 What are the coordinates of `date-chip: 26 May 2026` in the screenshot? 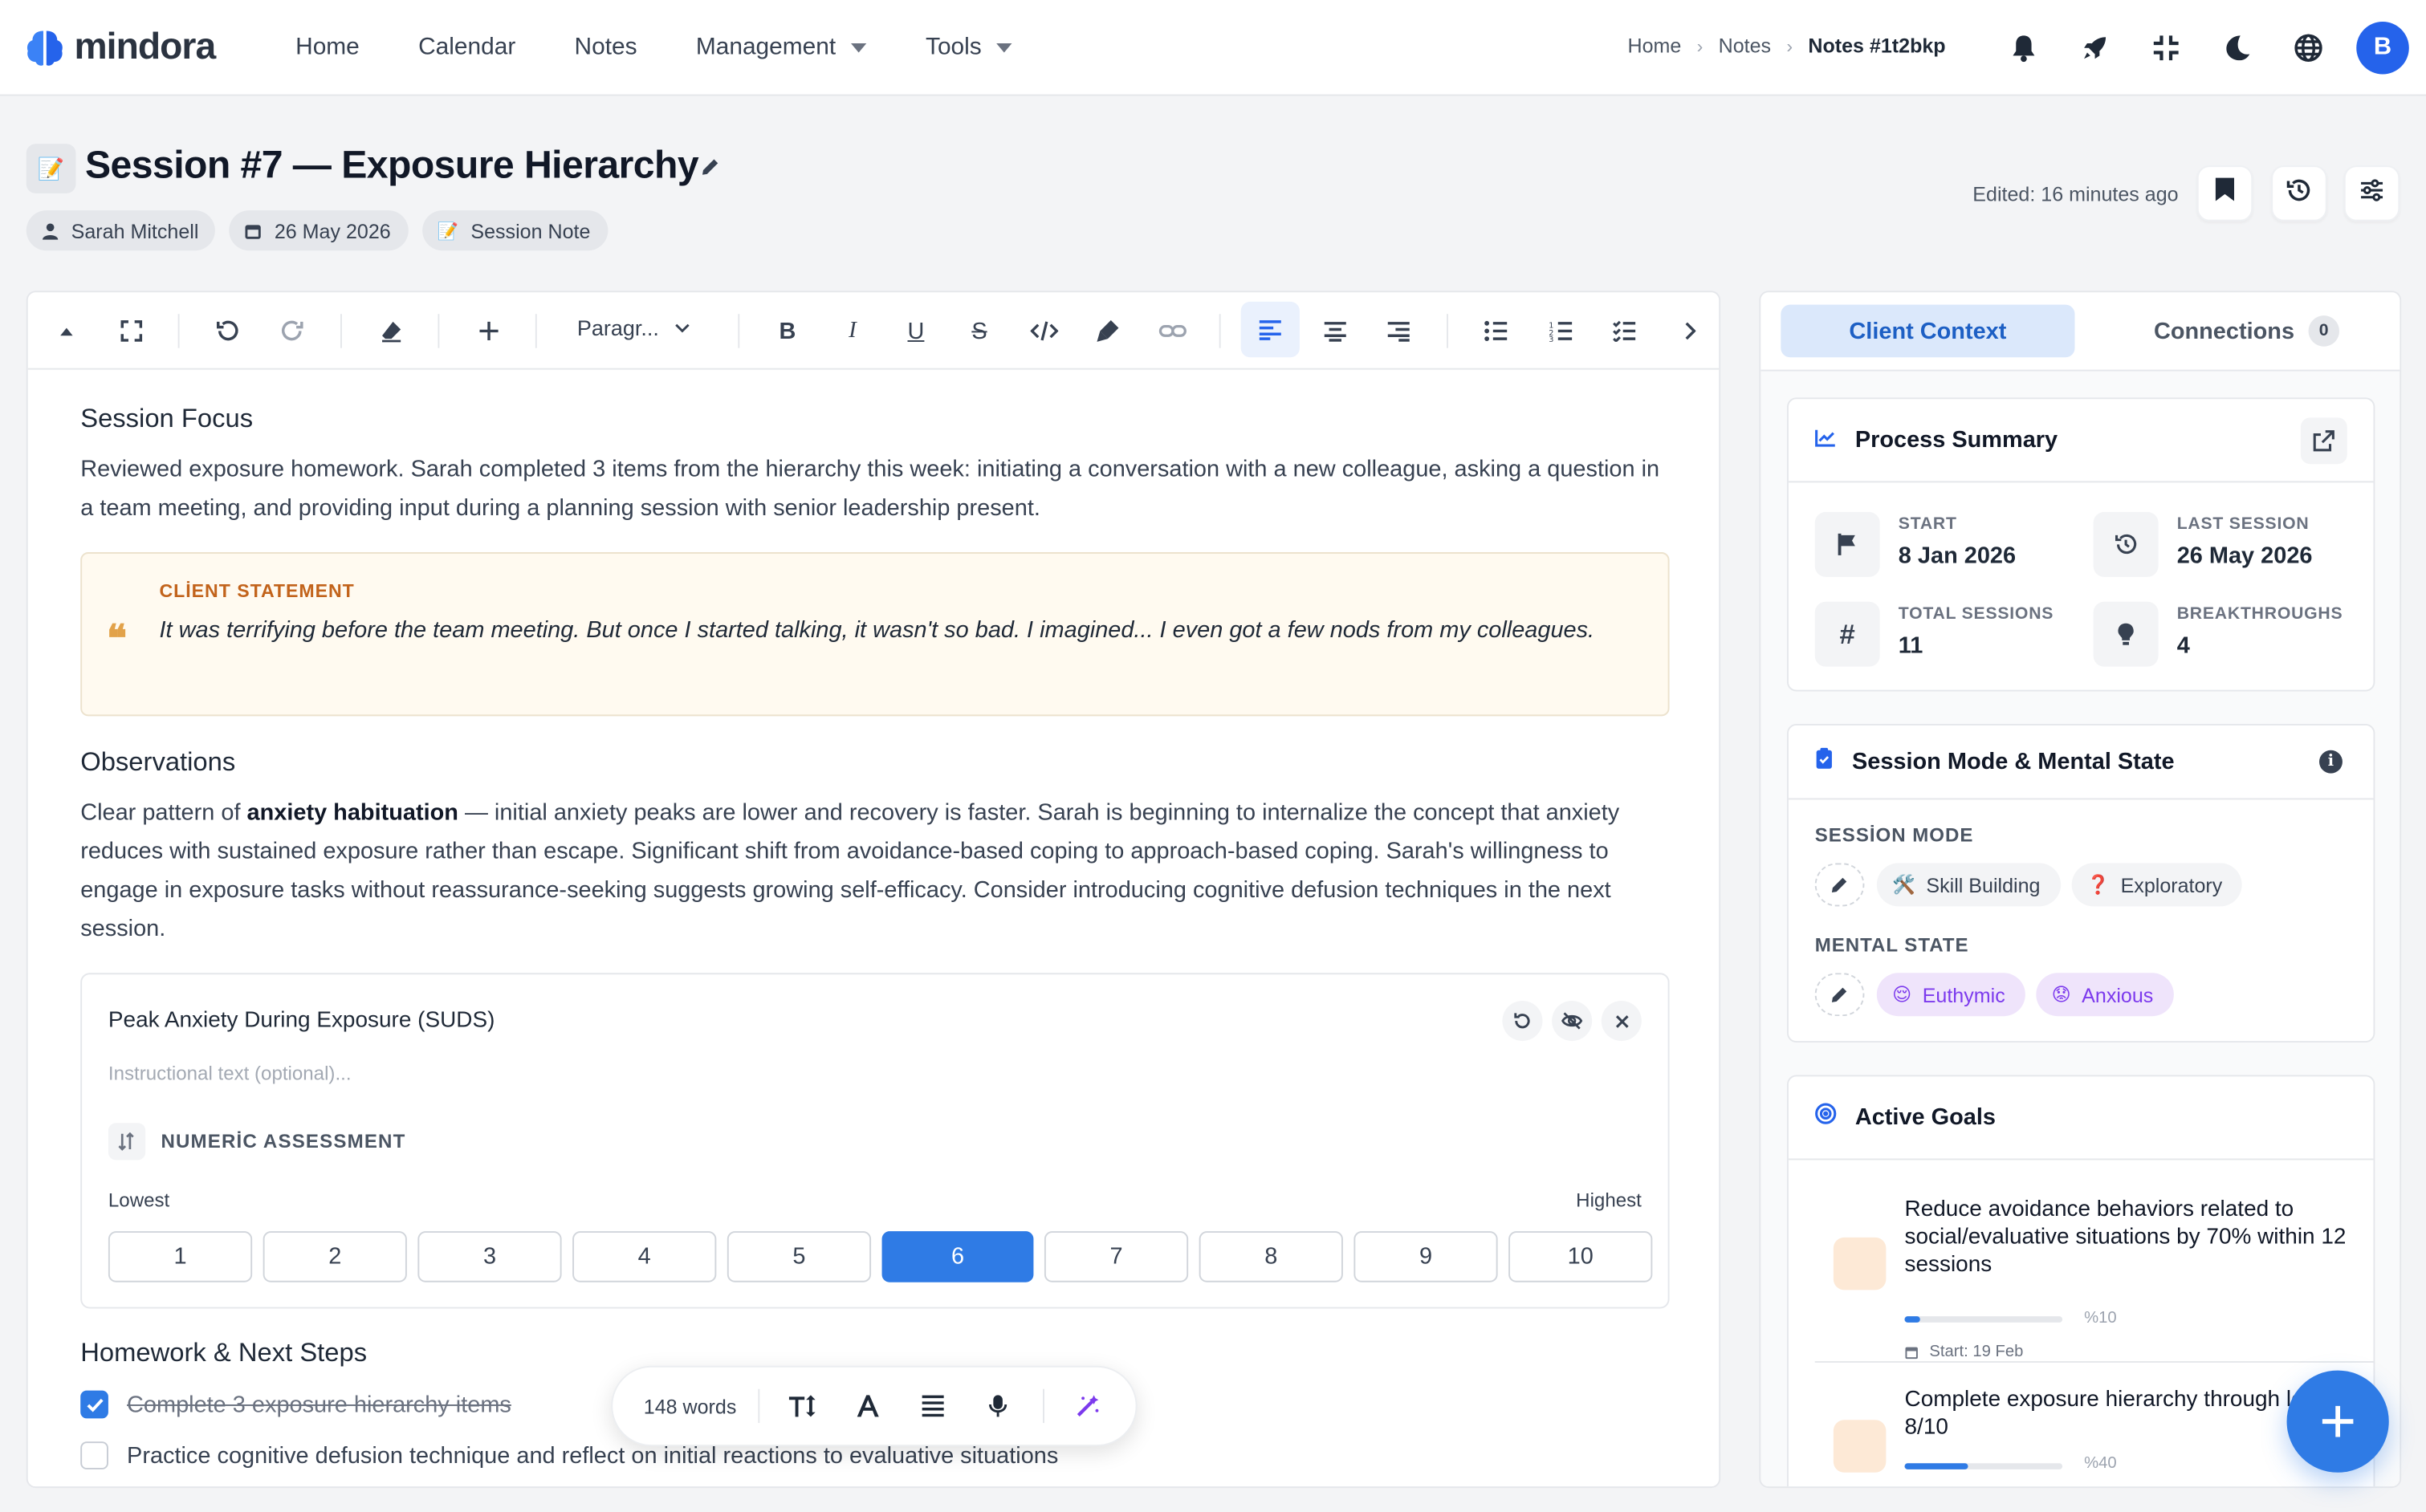 It's located at (318, 231).